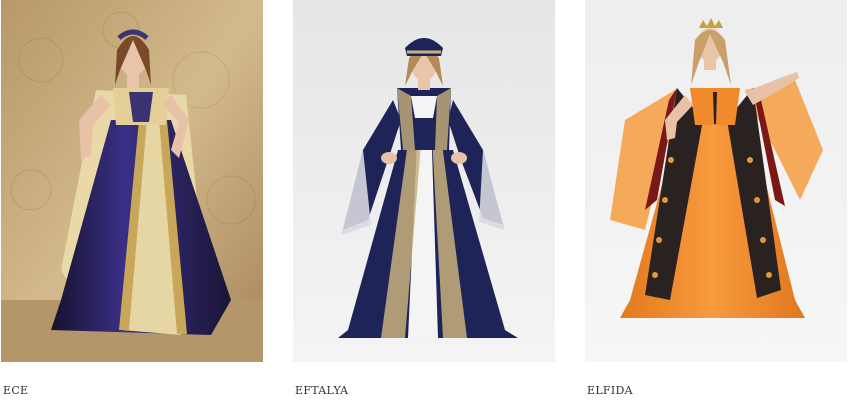  What do you see at coordinates (321, 390) in the screenshot?
I see `product-name: EFTALYA` at bounding box center [321, 390].